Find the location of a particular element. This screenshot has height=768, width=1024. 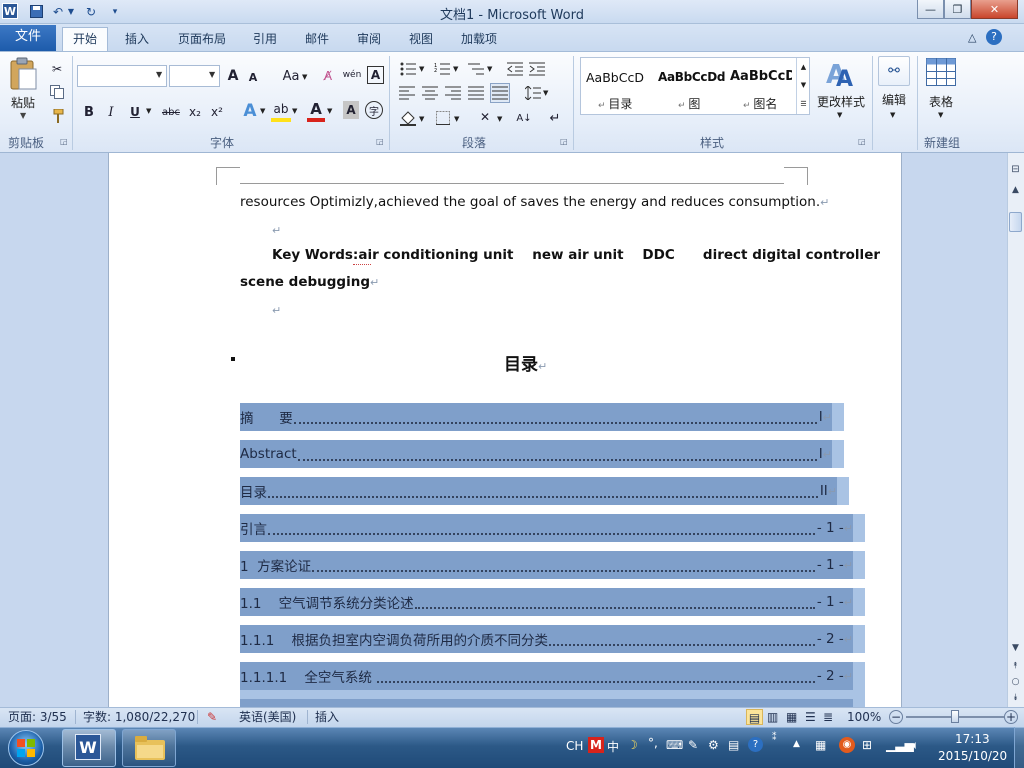

line-spacing-icon is located at coordinates (533, 93).